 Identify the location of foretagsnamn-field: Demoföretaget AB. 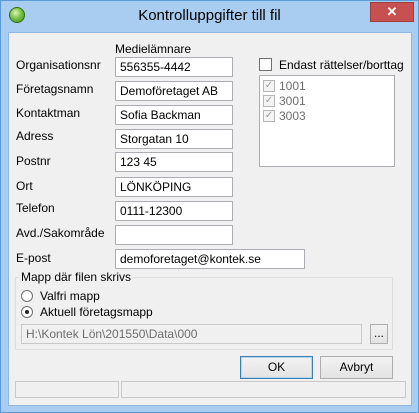
(174, 91).